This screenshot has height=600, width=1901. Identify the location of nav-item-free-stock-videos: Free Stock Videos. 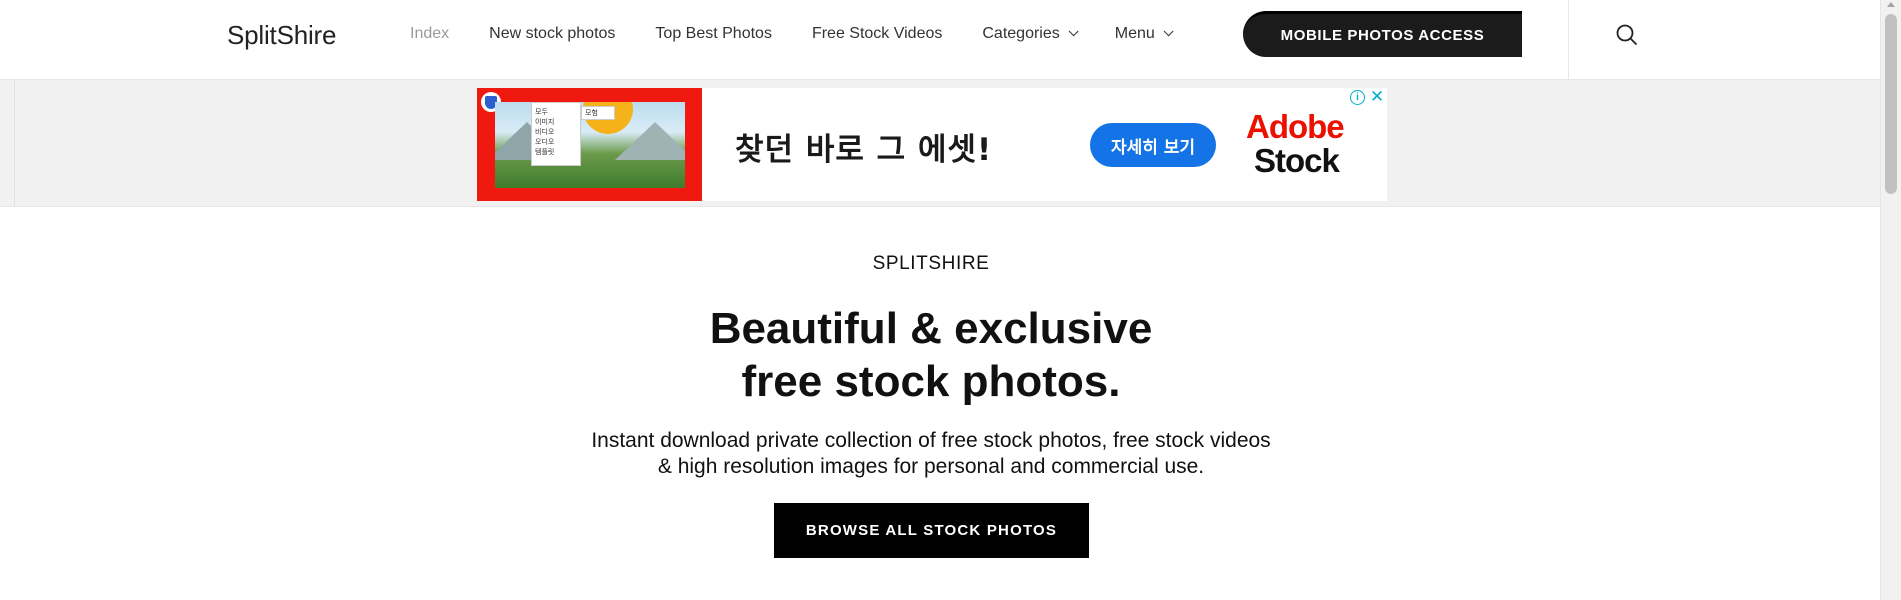
(877, 34).